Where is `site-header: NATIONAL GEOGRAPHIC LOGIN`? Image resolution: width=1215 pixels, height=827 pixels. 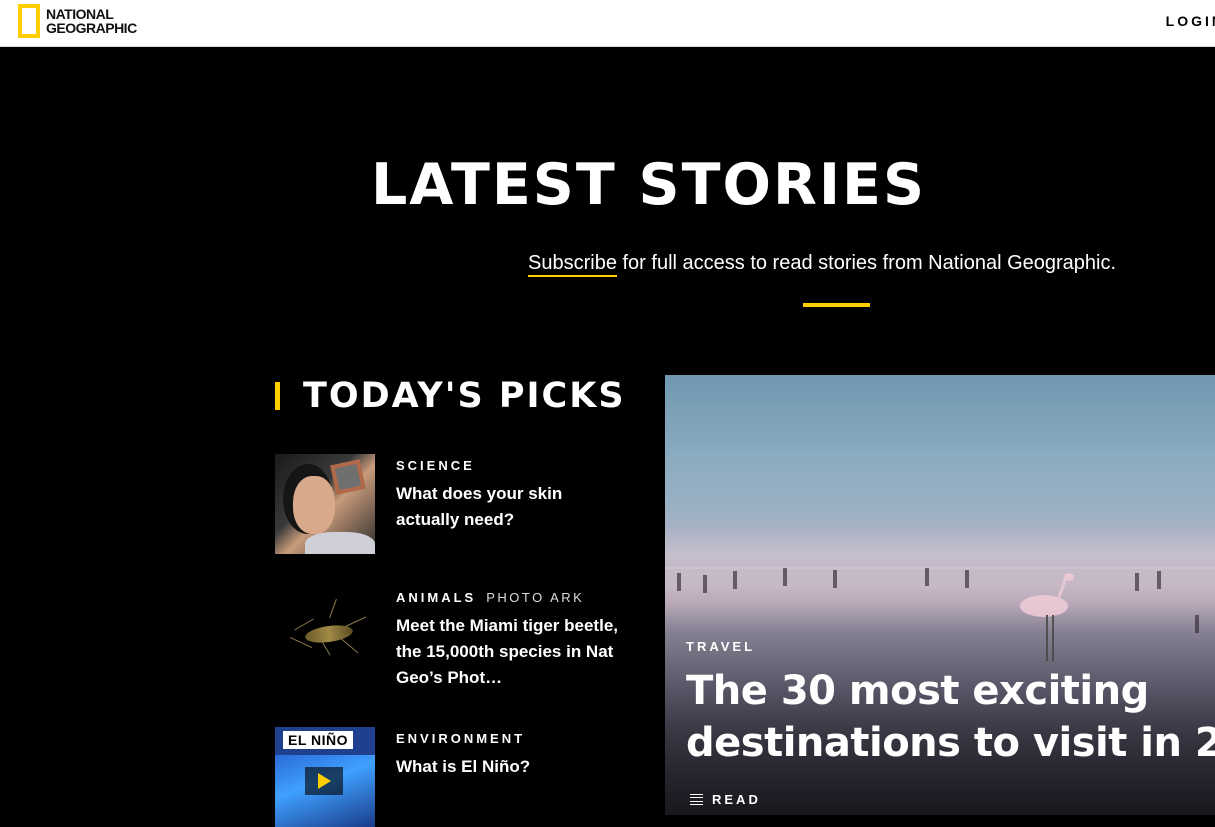 site-header: NATIONAL GEOGRAPHIC LOGIN is located at coordinates (607, 23).